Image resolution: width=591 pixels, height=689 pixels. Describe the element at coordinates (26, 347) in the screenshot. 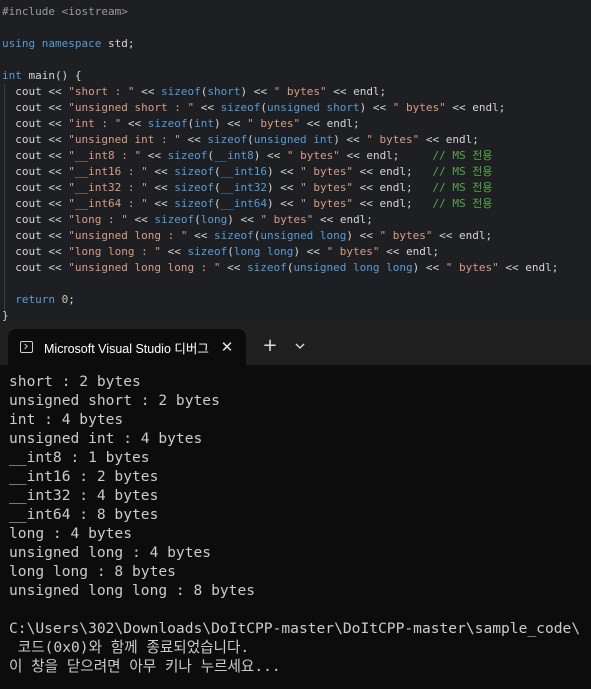

I see `terminal-icon` at that location.